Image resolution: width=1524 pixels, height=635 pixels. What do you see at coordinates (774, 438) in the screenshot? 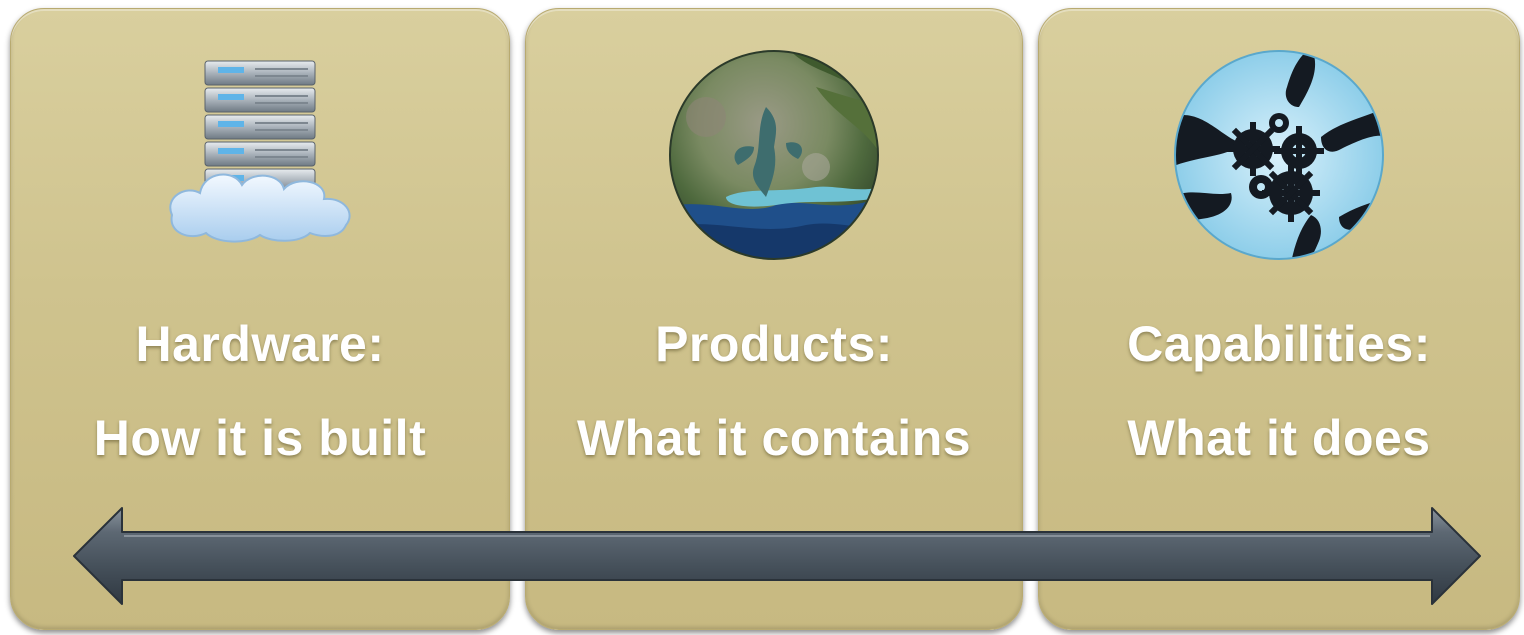
I see `products-subtitle: What it contains` at bounding box center [774, 438].